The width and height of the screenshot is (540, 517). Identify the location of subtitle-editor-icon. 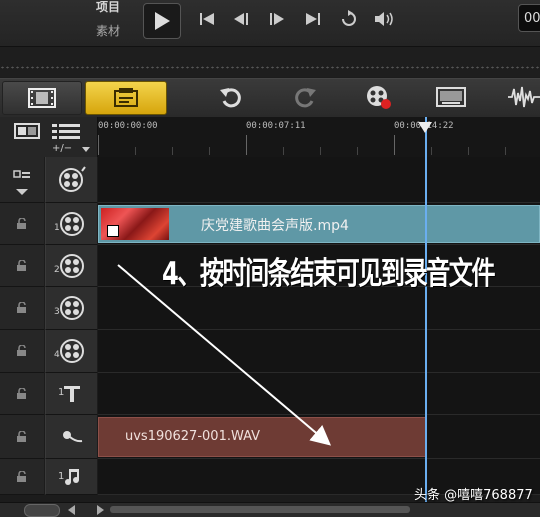
(451, 97).